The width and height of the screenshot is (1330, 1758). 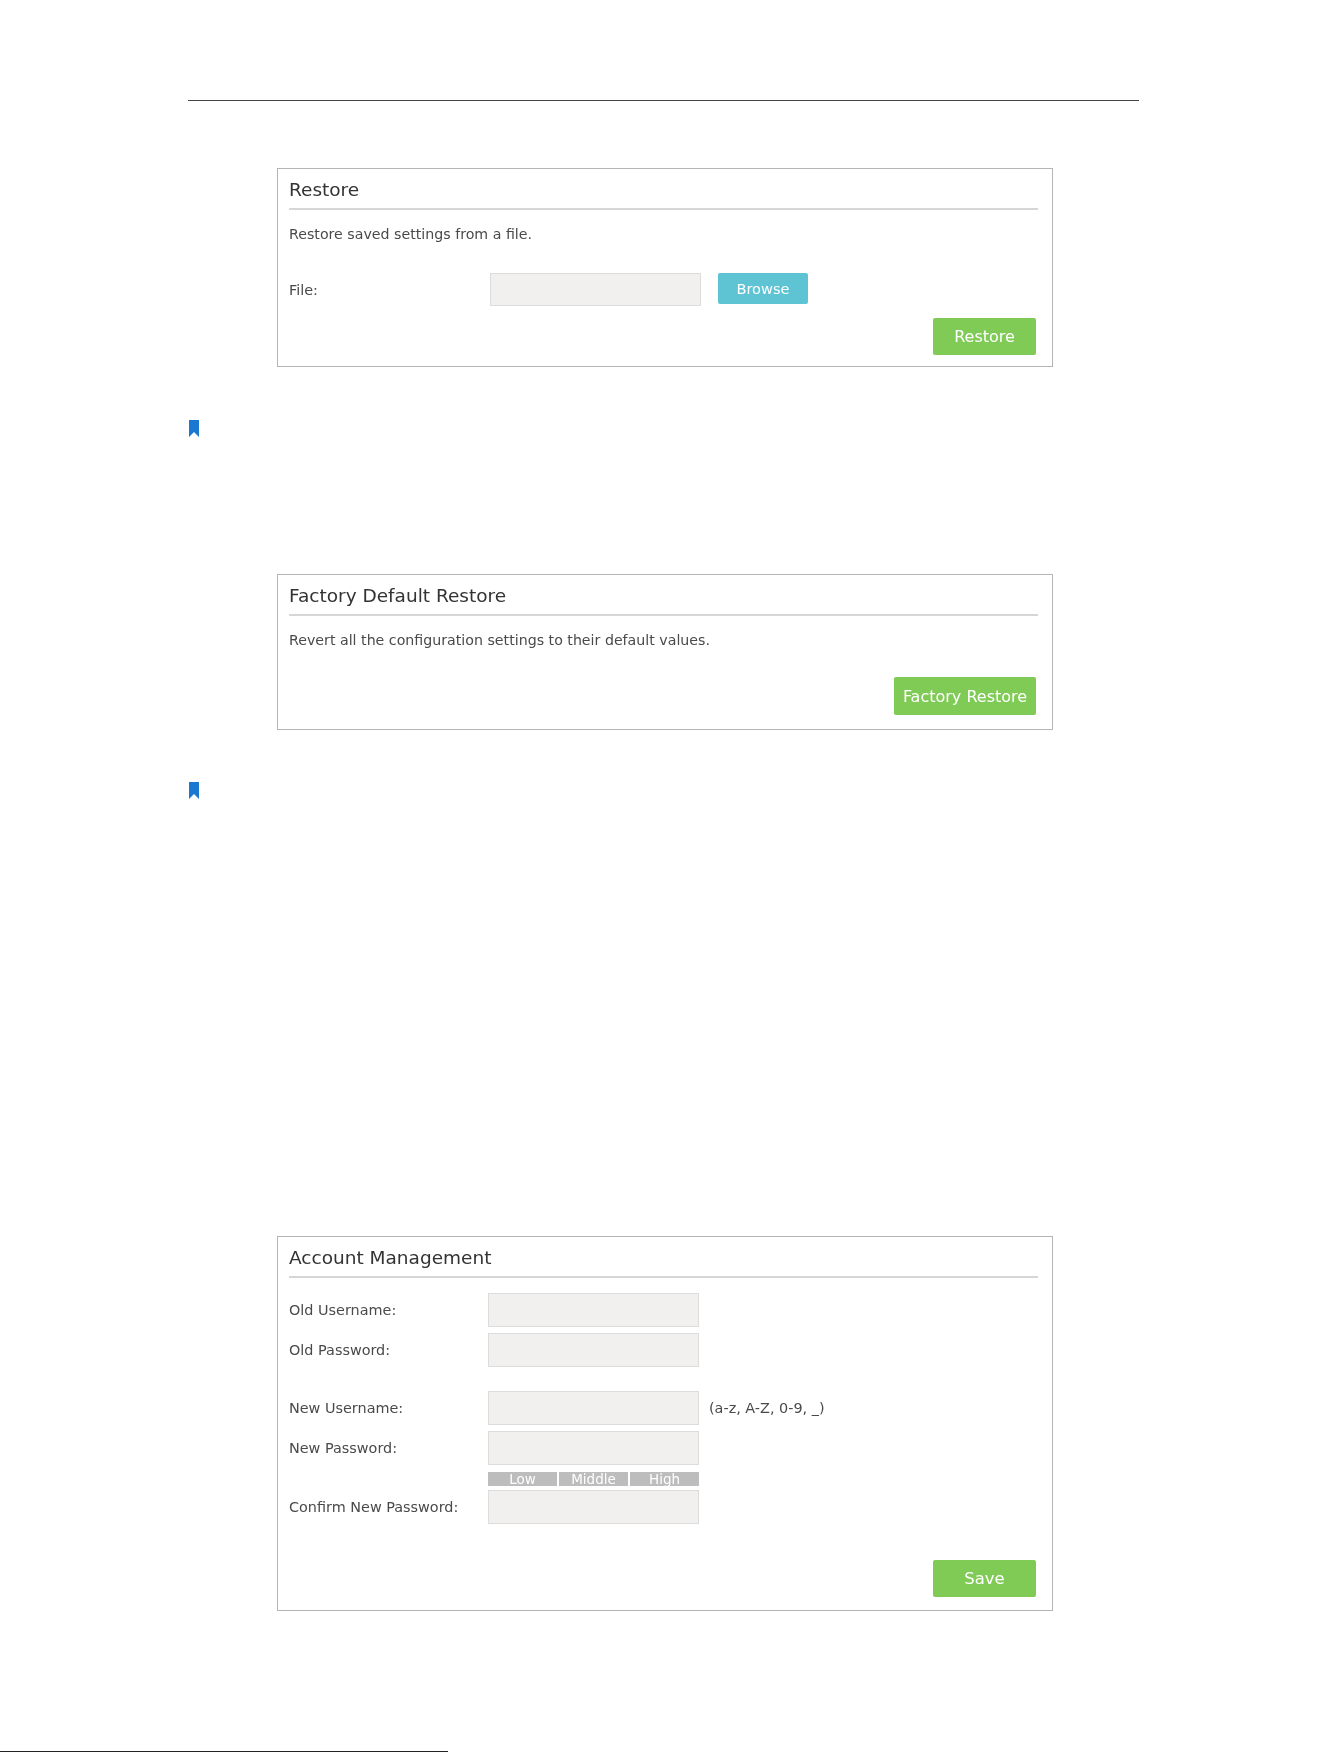 I want to click on field-label: File:, so click(x=304, y=289).